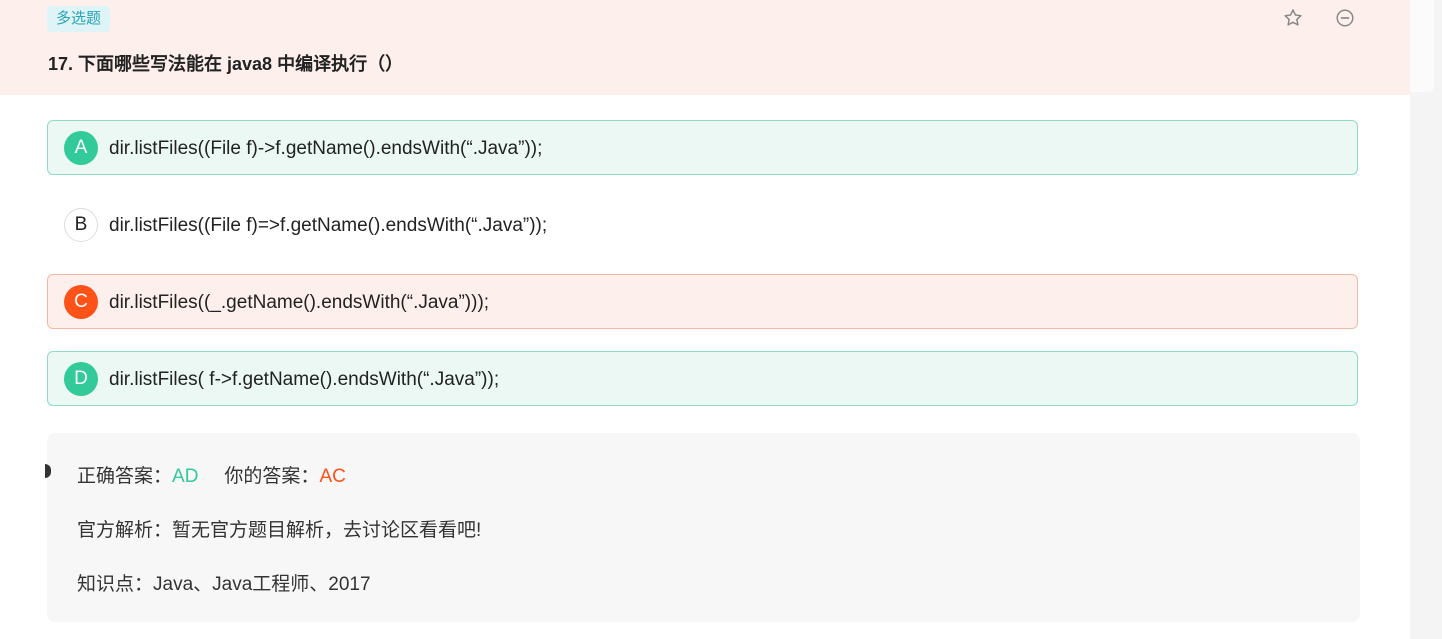  I want to click on knowledge-points-text: Java、Java工程师、2017, so click(262, 584).